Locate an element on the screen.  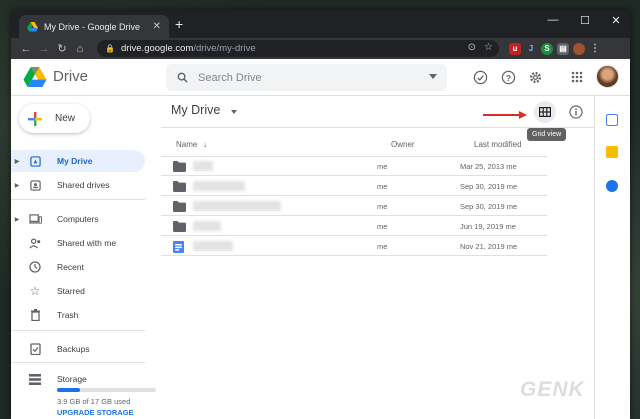
side-panel is located at coordinates (612, 257).